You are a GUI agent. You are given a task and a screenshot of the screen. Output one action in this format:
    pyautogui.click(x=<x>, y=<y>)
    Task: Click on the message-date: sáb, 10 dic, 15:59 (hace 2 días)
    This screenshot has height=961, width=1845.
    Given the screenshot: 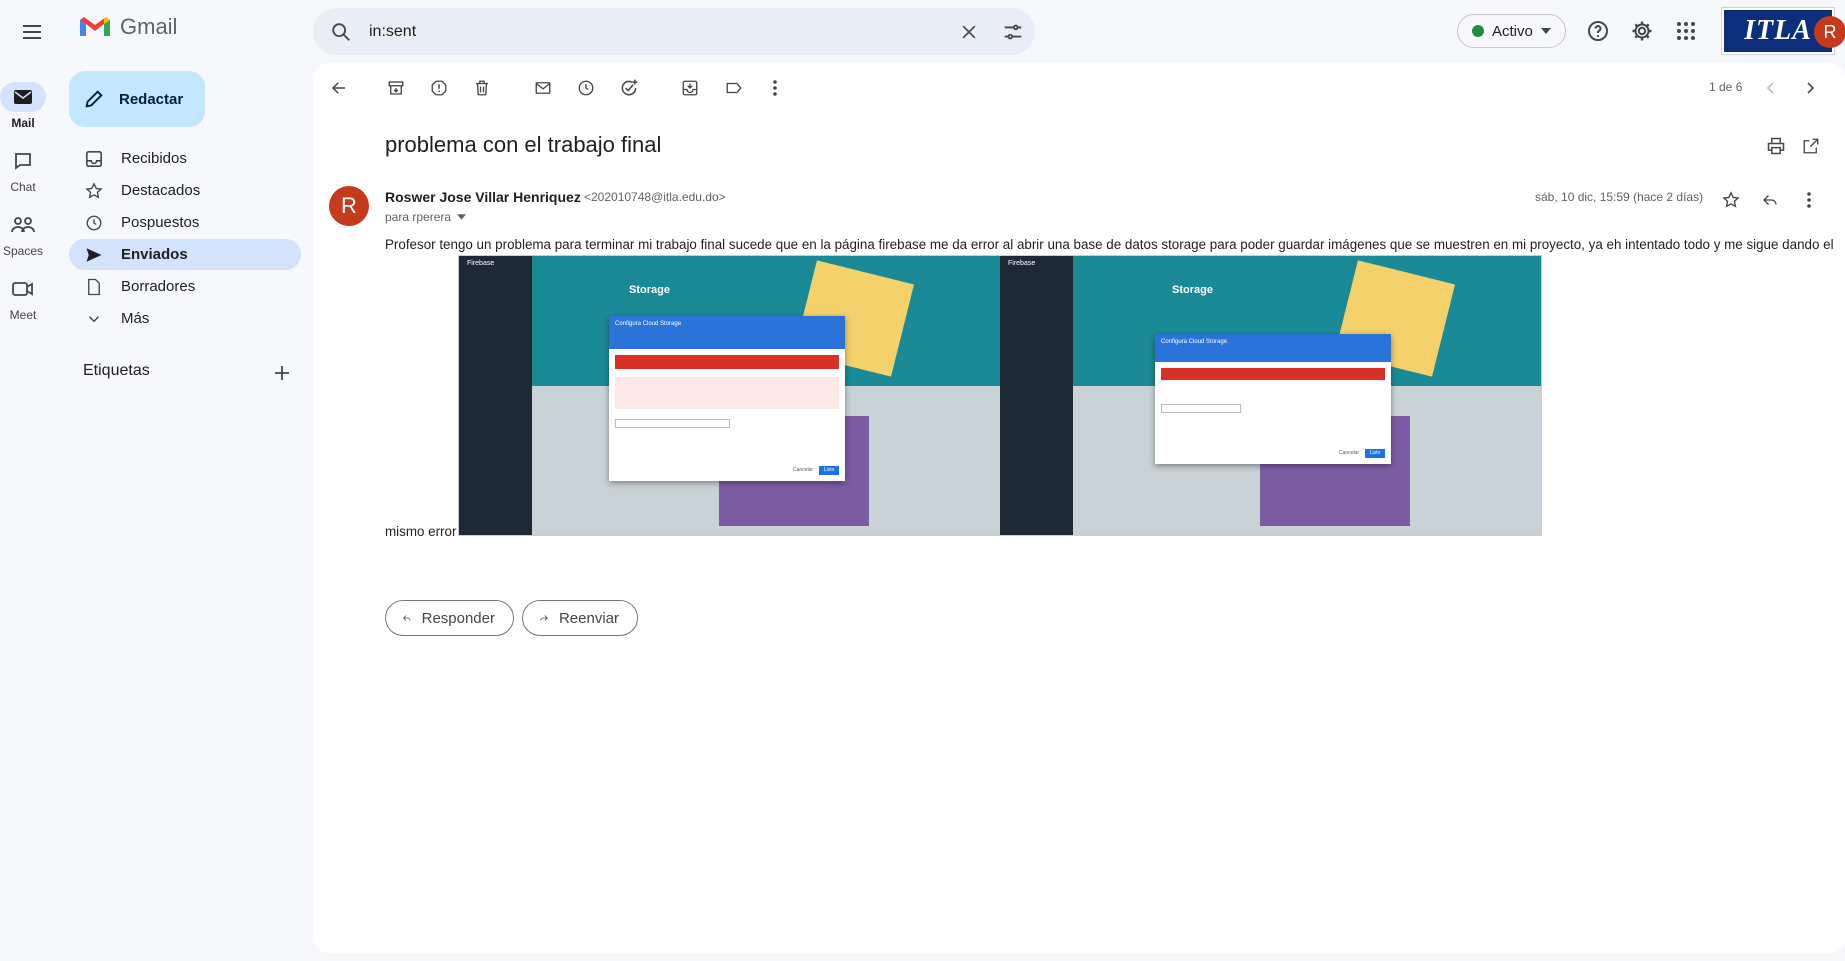 What is the action you would take?
    pyautogui.click(x=1619, y=197)
    